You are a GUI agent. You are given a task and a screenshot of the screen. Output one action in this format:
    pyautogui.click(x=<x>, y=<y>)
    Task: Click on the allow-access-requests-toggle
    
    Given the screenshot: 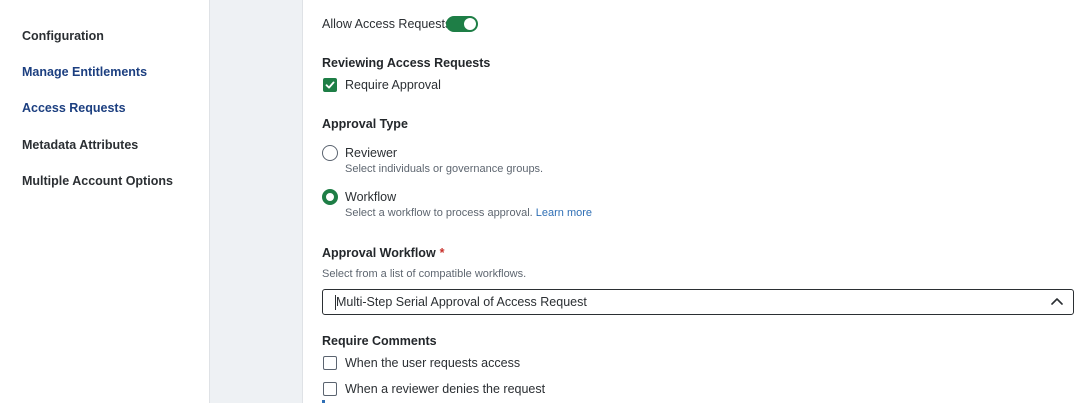 What is the action you would take?
    pyautogui.click(x=462, y=24)
    